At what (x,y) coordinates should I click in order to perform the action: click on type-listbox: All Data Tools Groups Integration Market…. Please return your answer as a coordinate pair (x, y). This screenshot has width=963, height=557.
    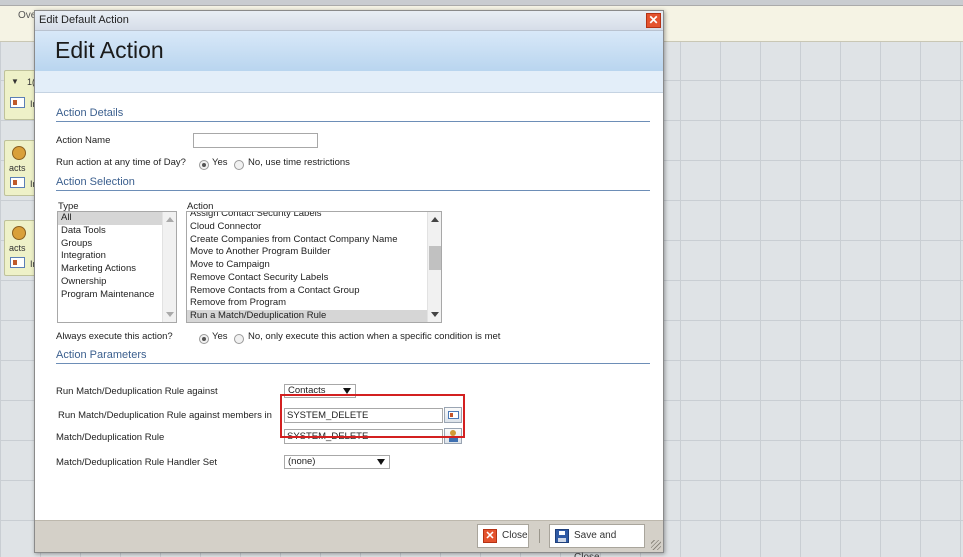
    Looking at the image, I should click on (117, 267).